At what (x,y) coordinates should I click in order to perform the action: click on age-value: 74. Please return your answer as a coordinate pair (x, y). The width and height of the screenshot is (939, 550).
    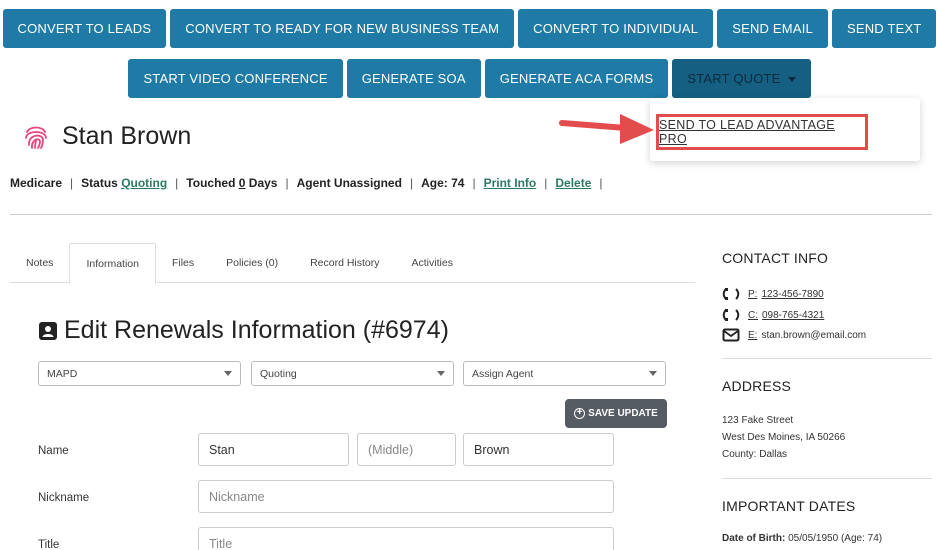
    Looking at the image, I should click on (458, 183).